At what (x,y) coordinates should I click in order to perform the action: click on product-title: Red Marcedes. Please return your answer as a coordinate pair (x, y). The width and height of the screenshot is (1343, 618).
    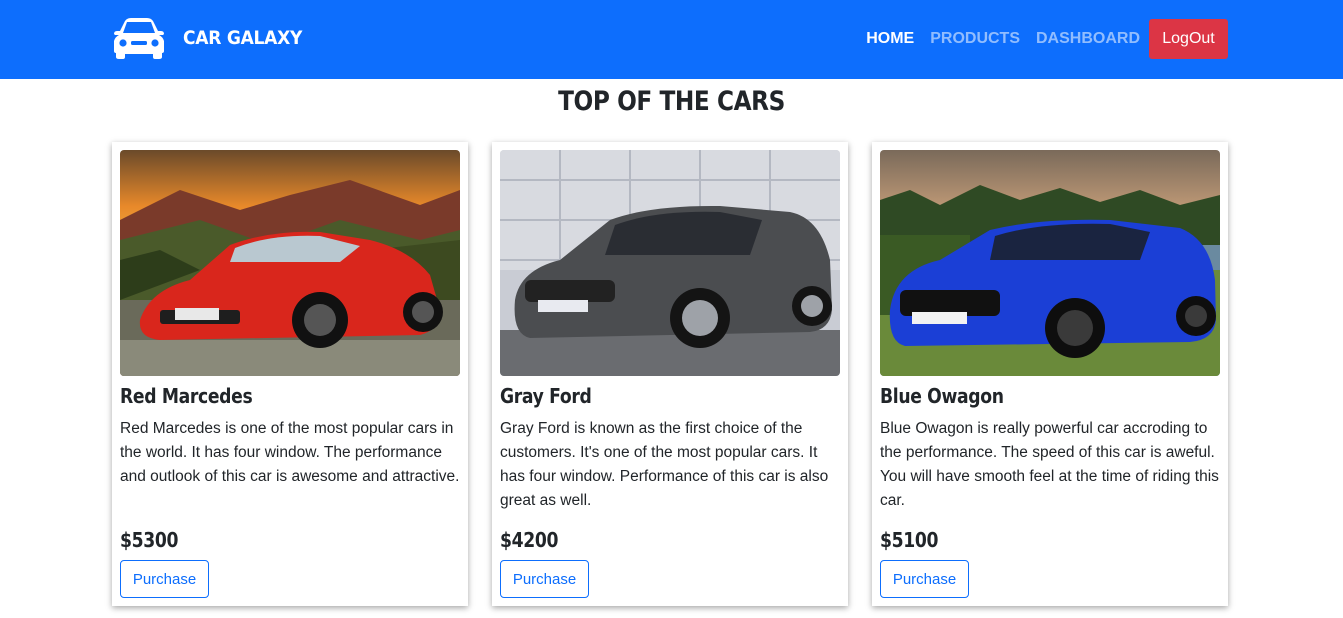
    Looking at the image, I should click on (186, 396).